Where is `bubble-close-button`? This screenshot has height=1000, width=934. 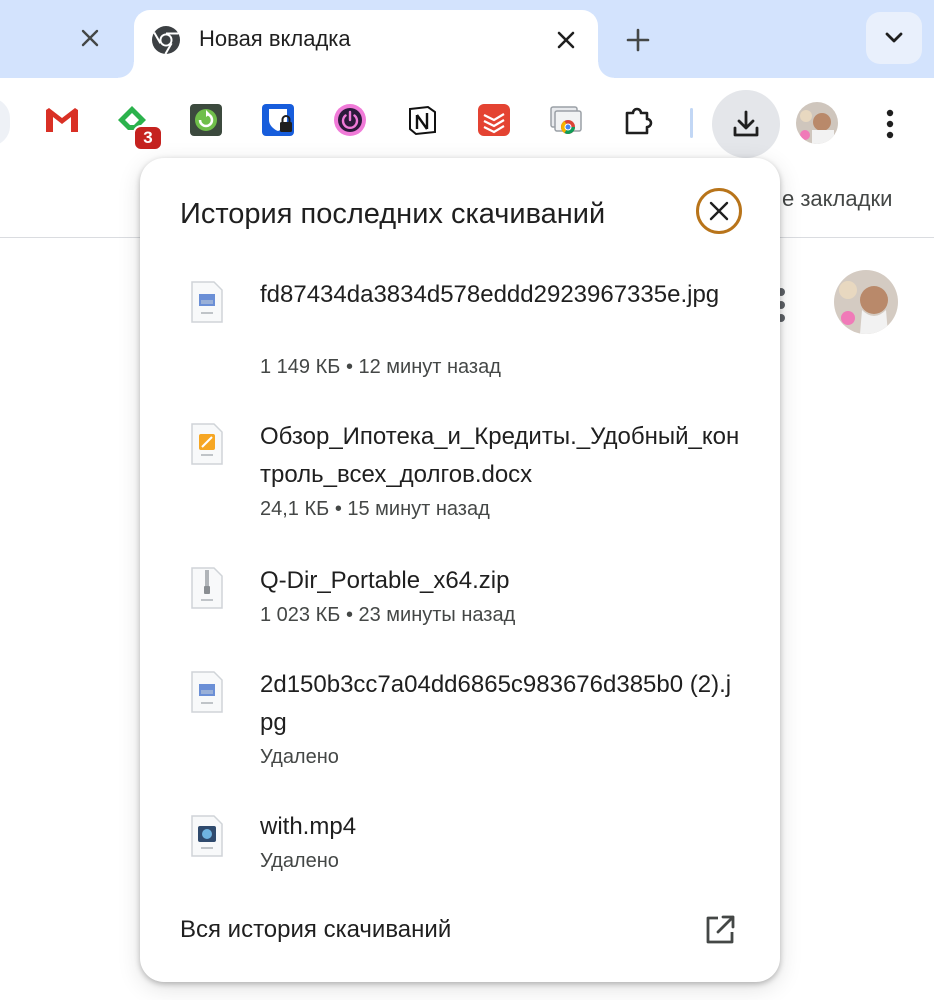
bubble-close-button is located at coordinates (719, 211).